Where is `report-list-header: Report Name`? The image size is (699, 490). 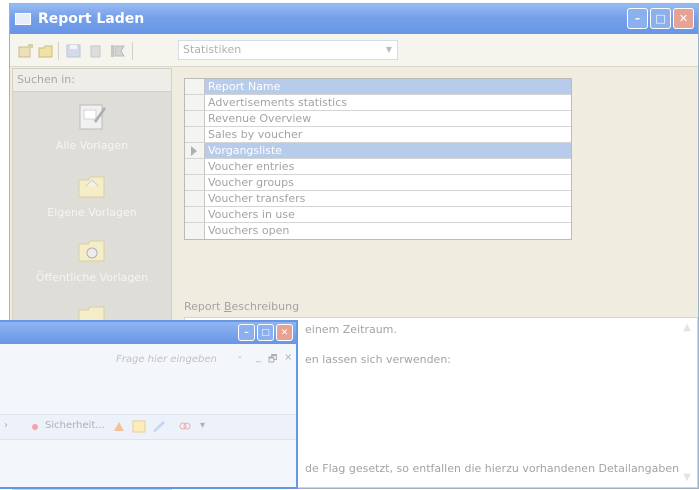
report-list-header: Report Name is located at coordinates (378, 87).